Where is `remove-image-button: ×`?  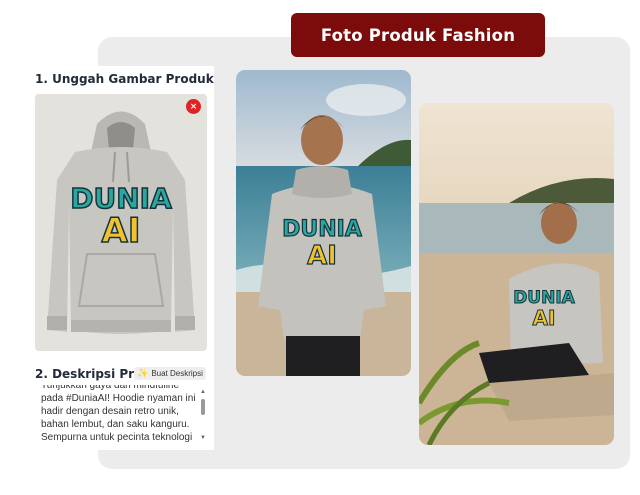
remove-image-button: × is located at coordinates (193, 106).